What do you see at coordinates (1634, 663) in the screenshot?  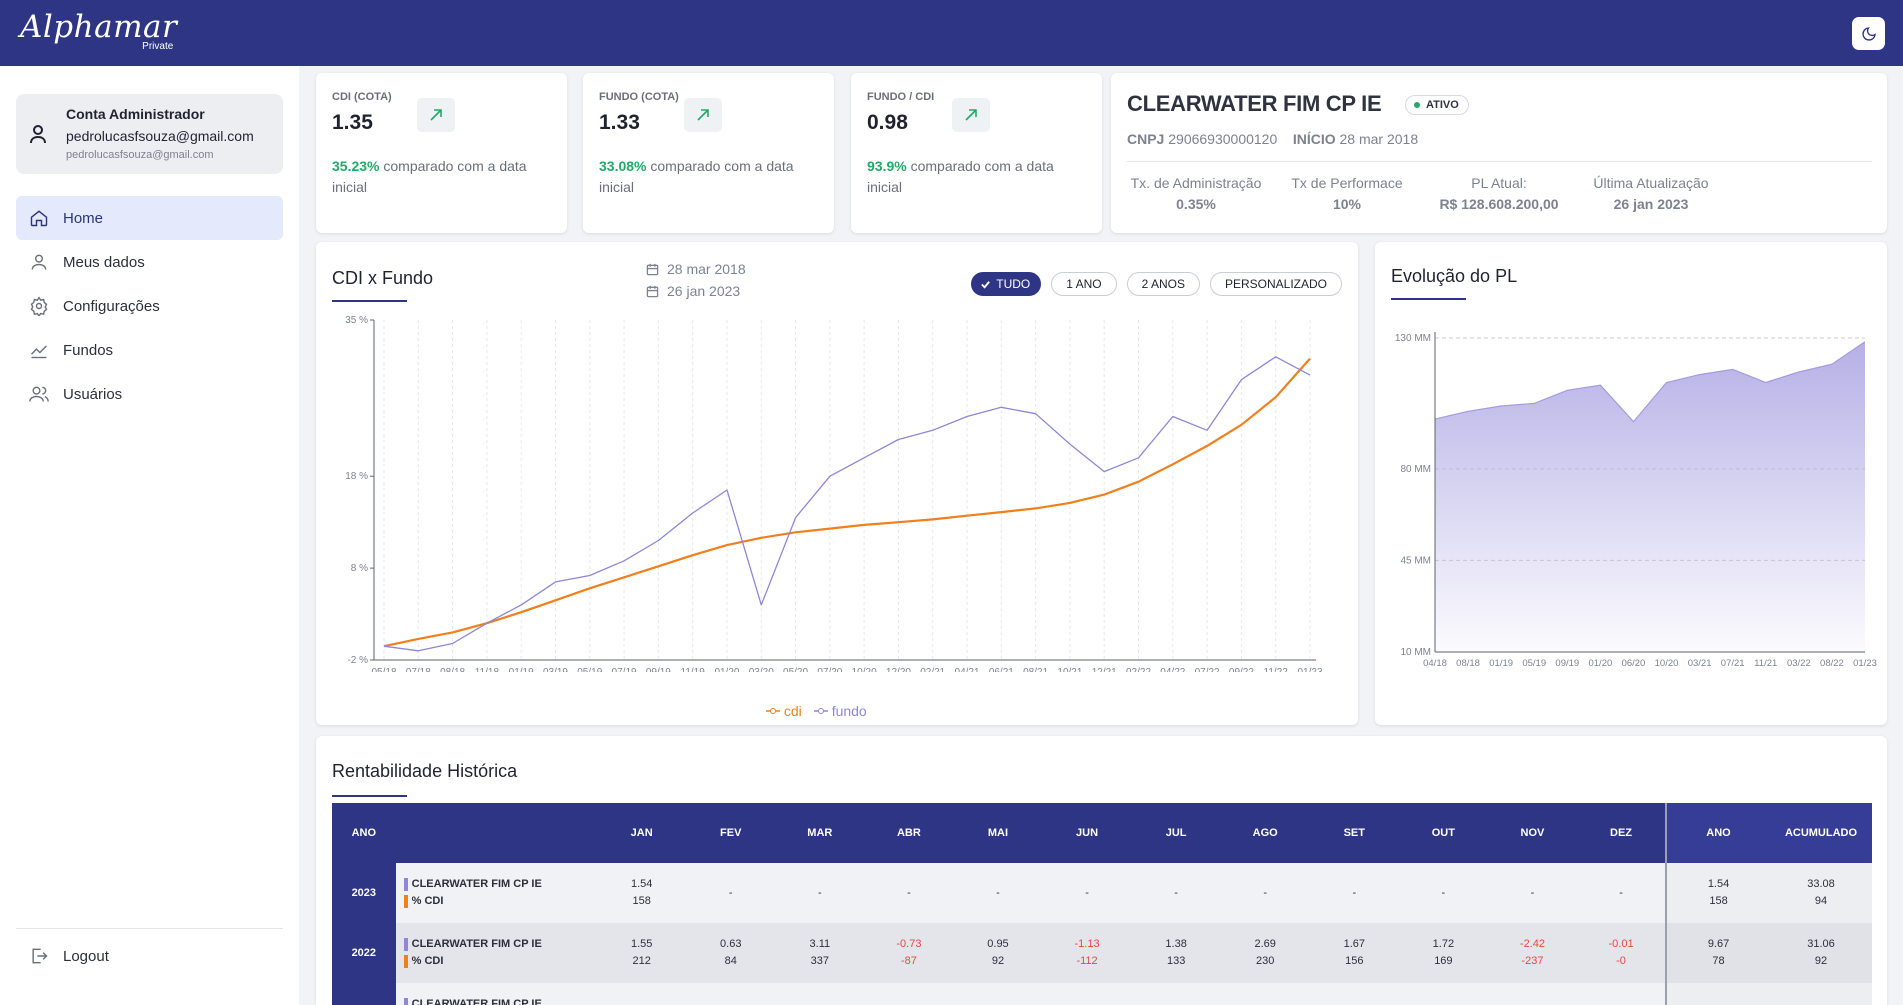 I see `x-tick-label: 06/20` at bounding box center [1634, 663].